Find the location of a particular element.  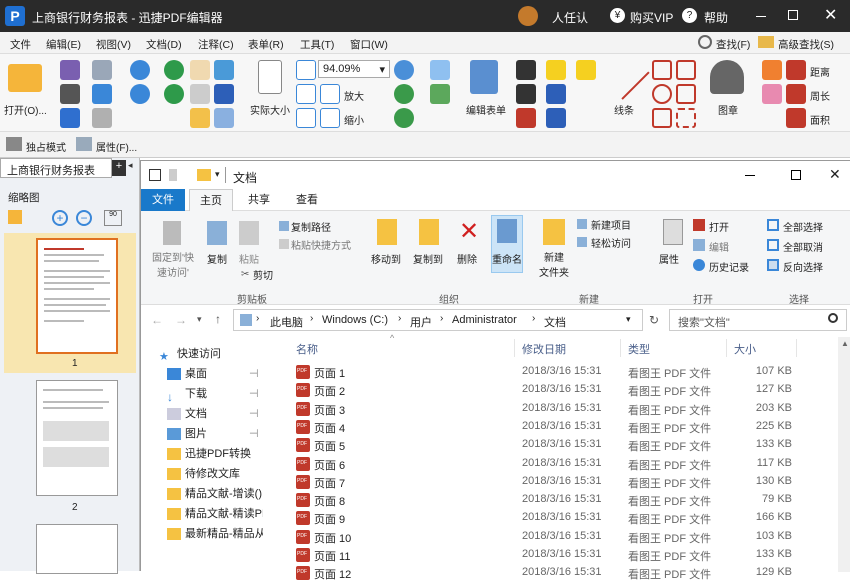

breadcrumb-documents: 文档 is located at coordinates (555, 322).